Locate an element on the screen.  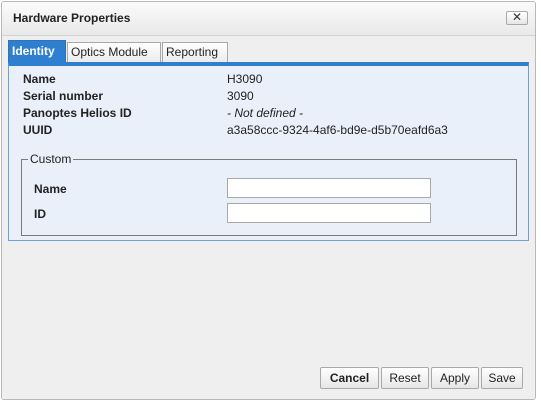
property-value: a3a58ccc-9324-4af6-bd9e-d5b70eafd6a3 is located at coordinates (337, 130).